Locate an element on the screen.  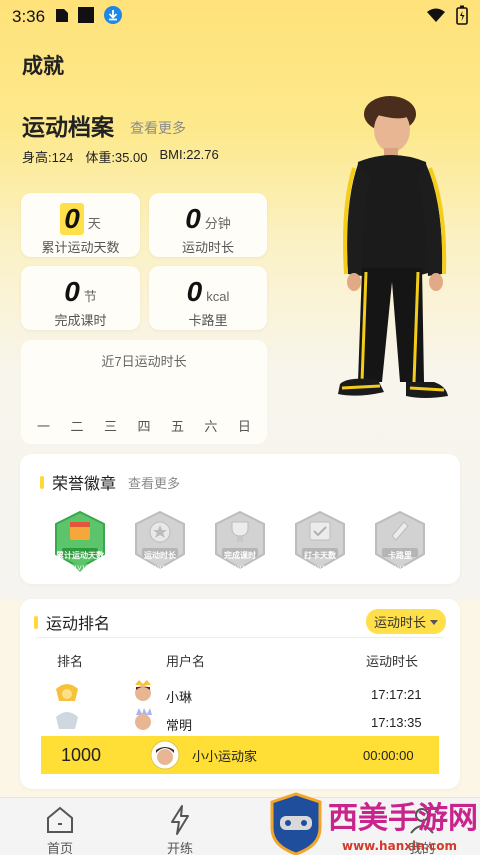
svg-text: 西美手游网 is located at coordinates (403, 818).